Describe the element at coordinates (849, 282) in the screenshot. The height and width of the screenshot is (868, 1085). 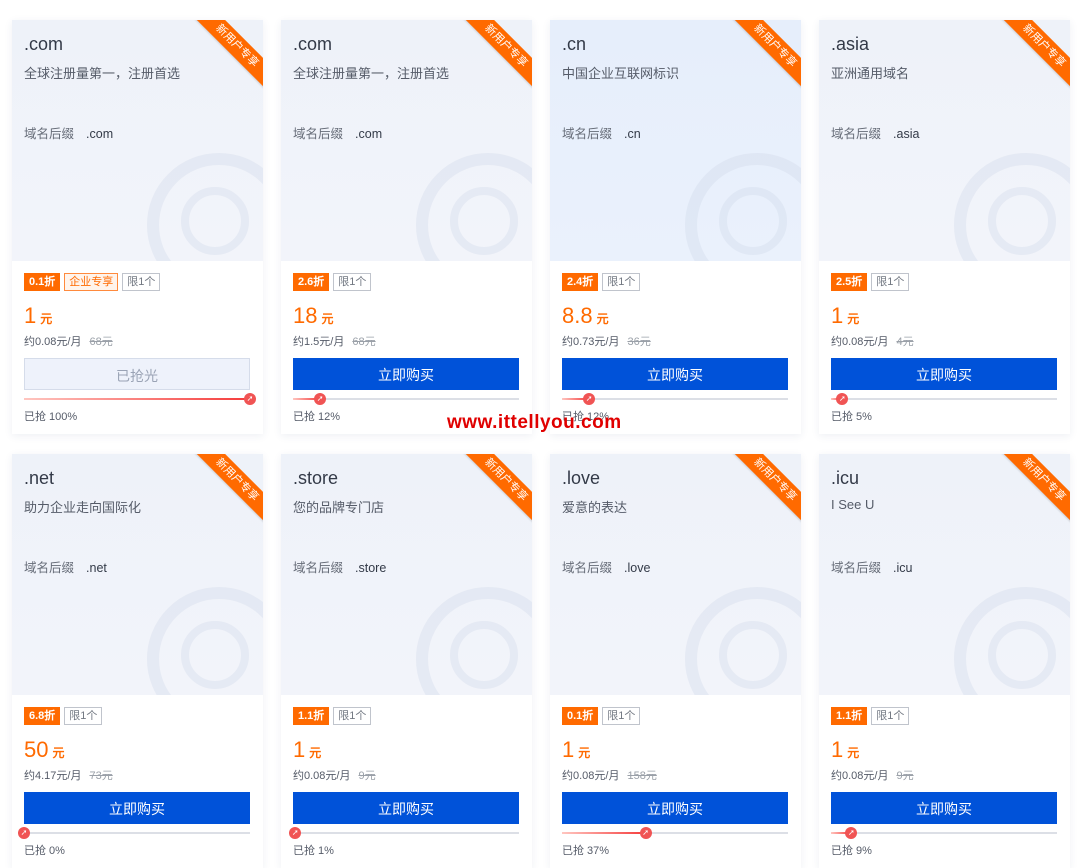
I see `discount-tag: 2.5折` at that location.